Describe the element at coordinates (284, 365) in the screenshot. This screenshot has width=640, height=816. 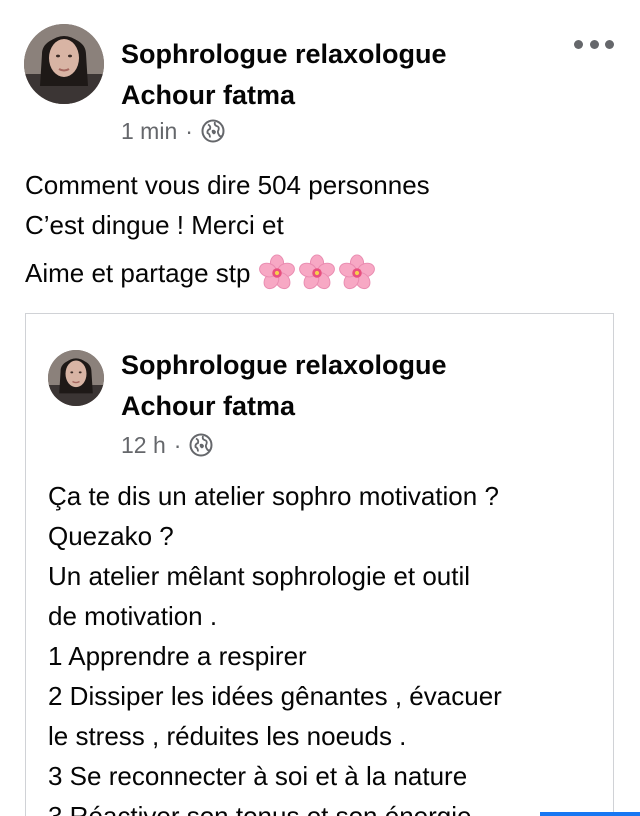
I see `shared-author-line1: Sophrologue relaxologue` at that location.